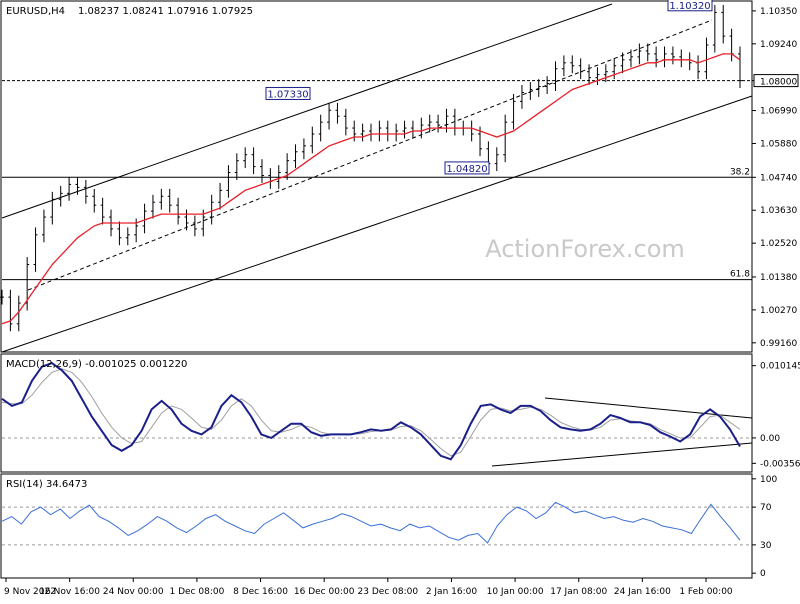  Describe the element at coordinates (740, 172) in the screenshot. I see `fib-level-label: 38.2` at that location.